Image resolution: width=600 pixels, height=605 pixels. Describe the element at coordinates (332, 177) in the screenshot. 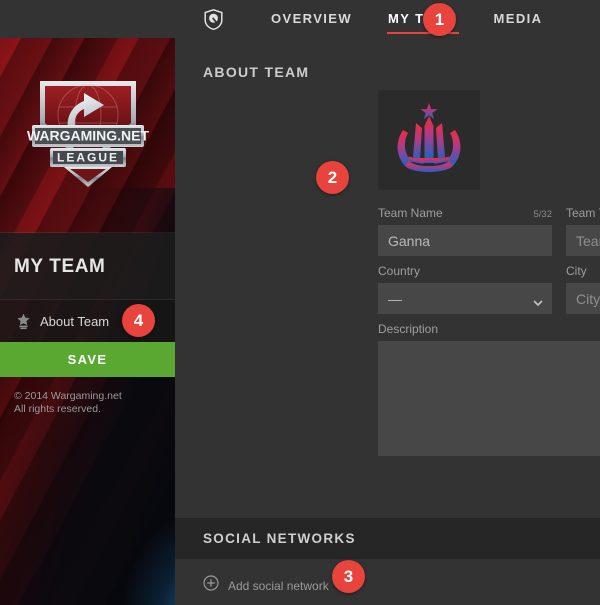

I see `annotation-badge-2: 2` at that location.